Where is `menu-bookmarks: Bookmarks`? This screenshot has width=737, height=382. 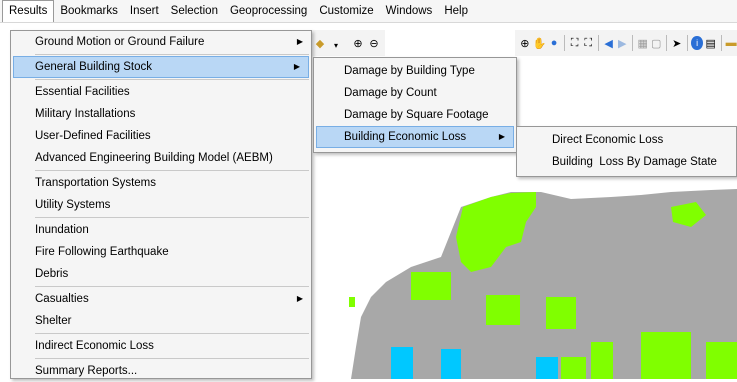 menu-bookmarks: Bookmarks is located at coordinates (89, 11).